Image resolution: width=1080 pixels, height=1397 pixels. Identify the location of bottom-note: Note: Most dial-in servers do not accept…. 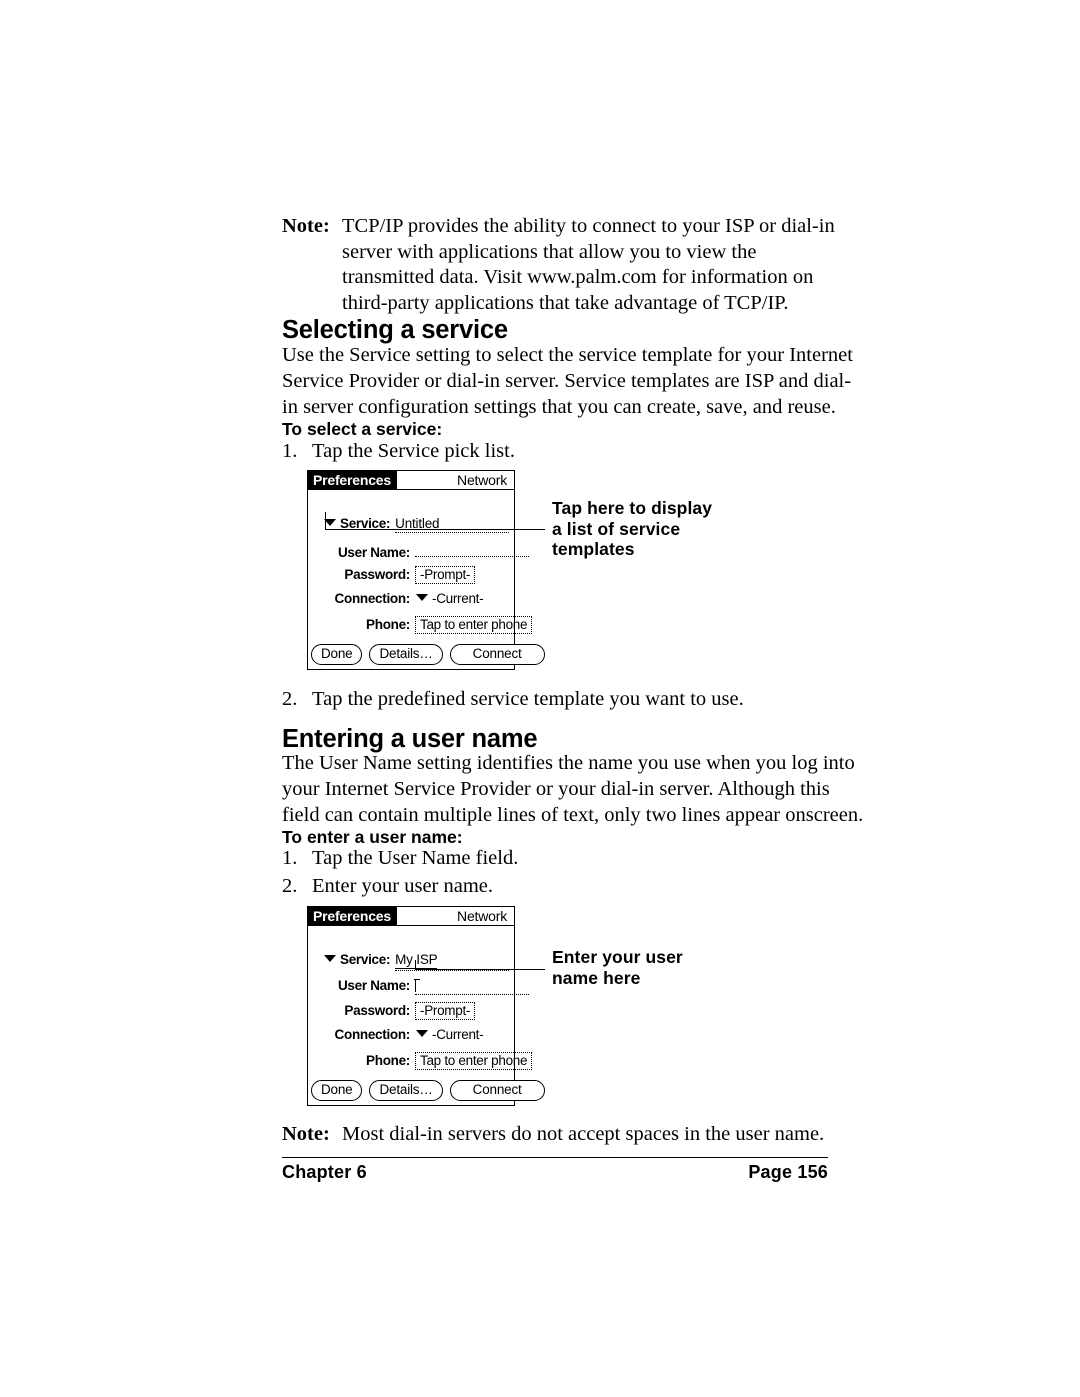
(556, 1135).